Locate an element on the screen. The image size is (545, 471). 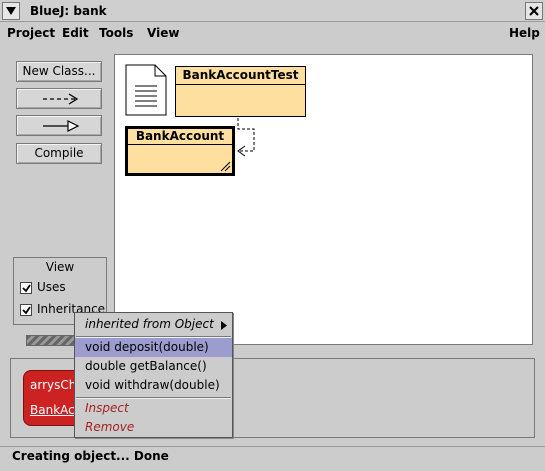
menu-edit: Edit is located at coordinates (75, 33).